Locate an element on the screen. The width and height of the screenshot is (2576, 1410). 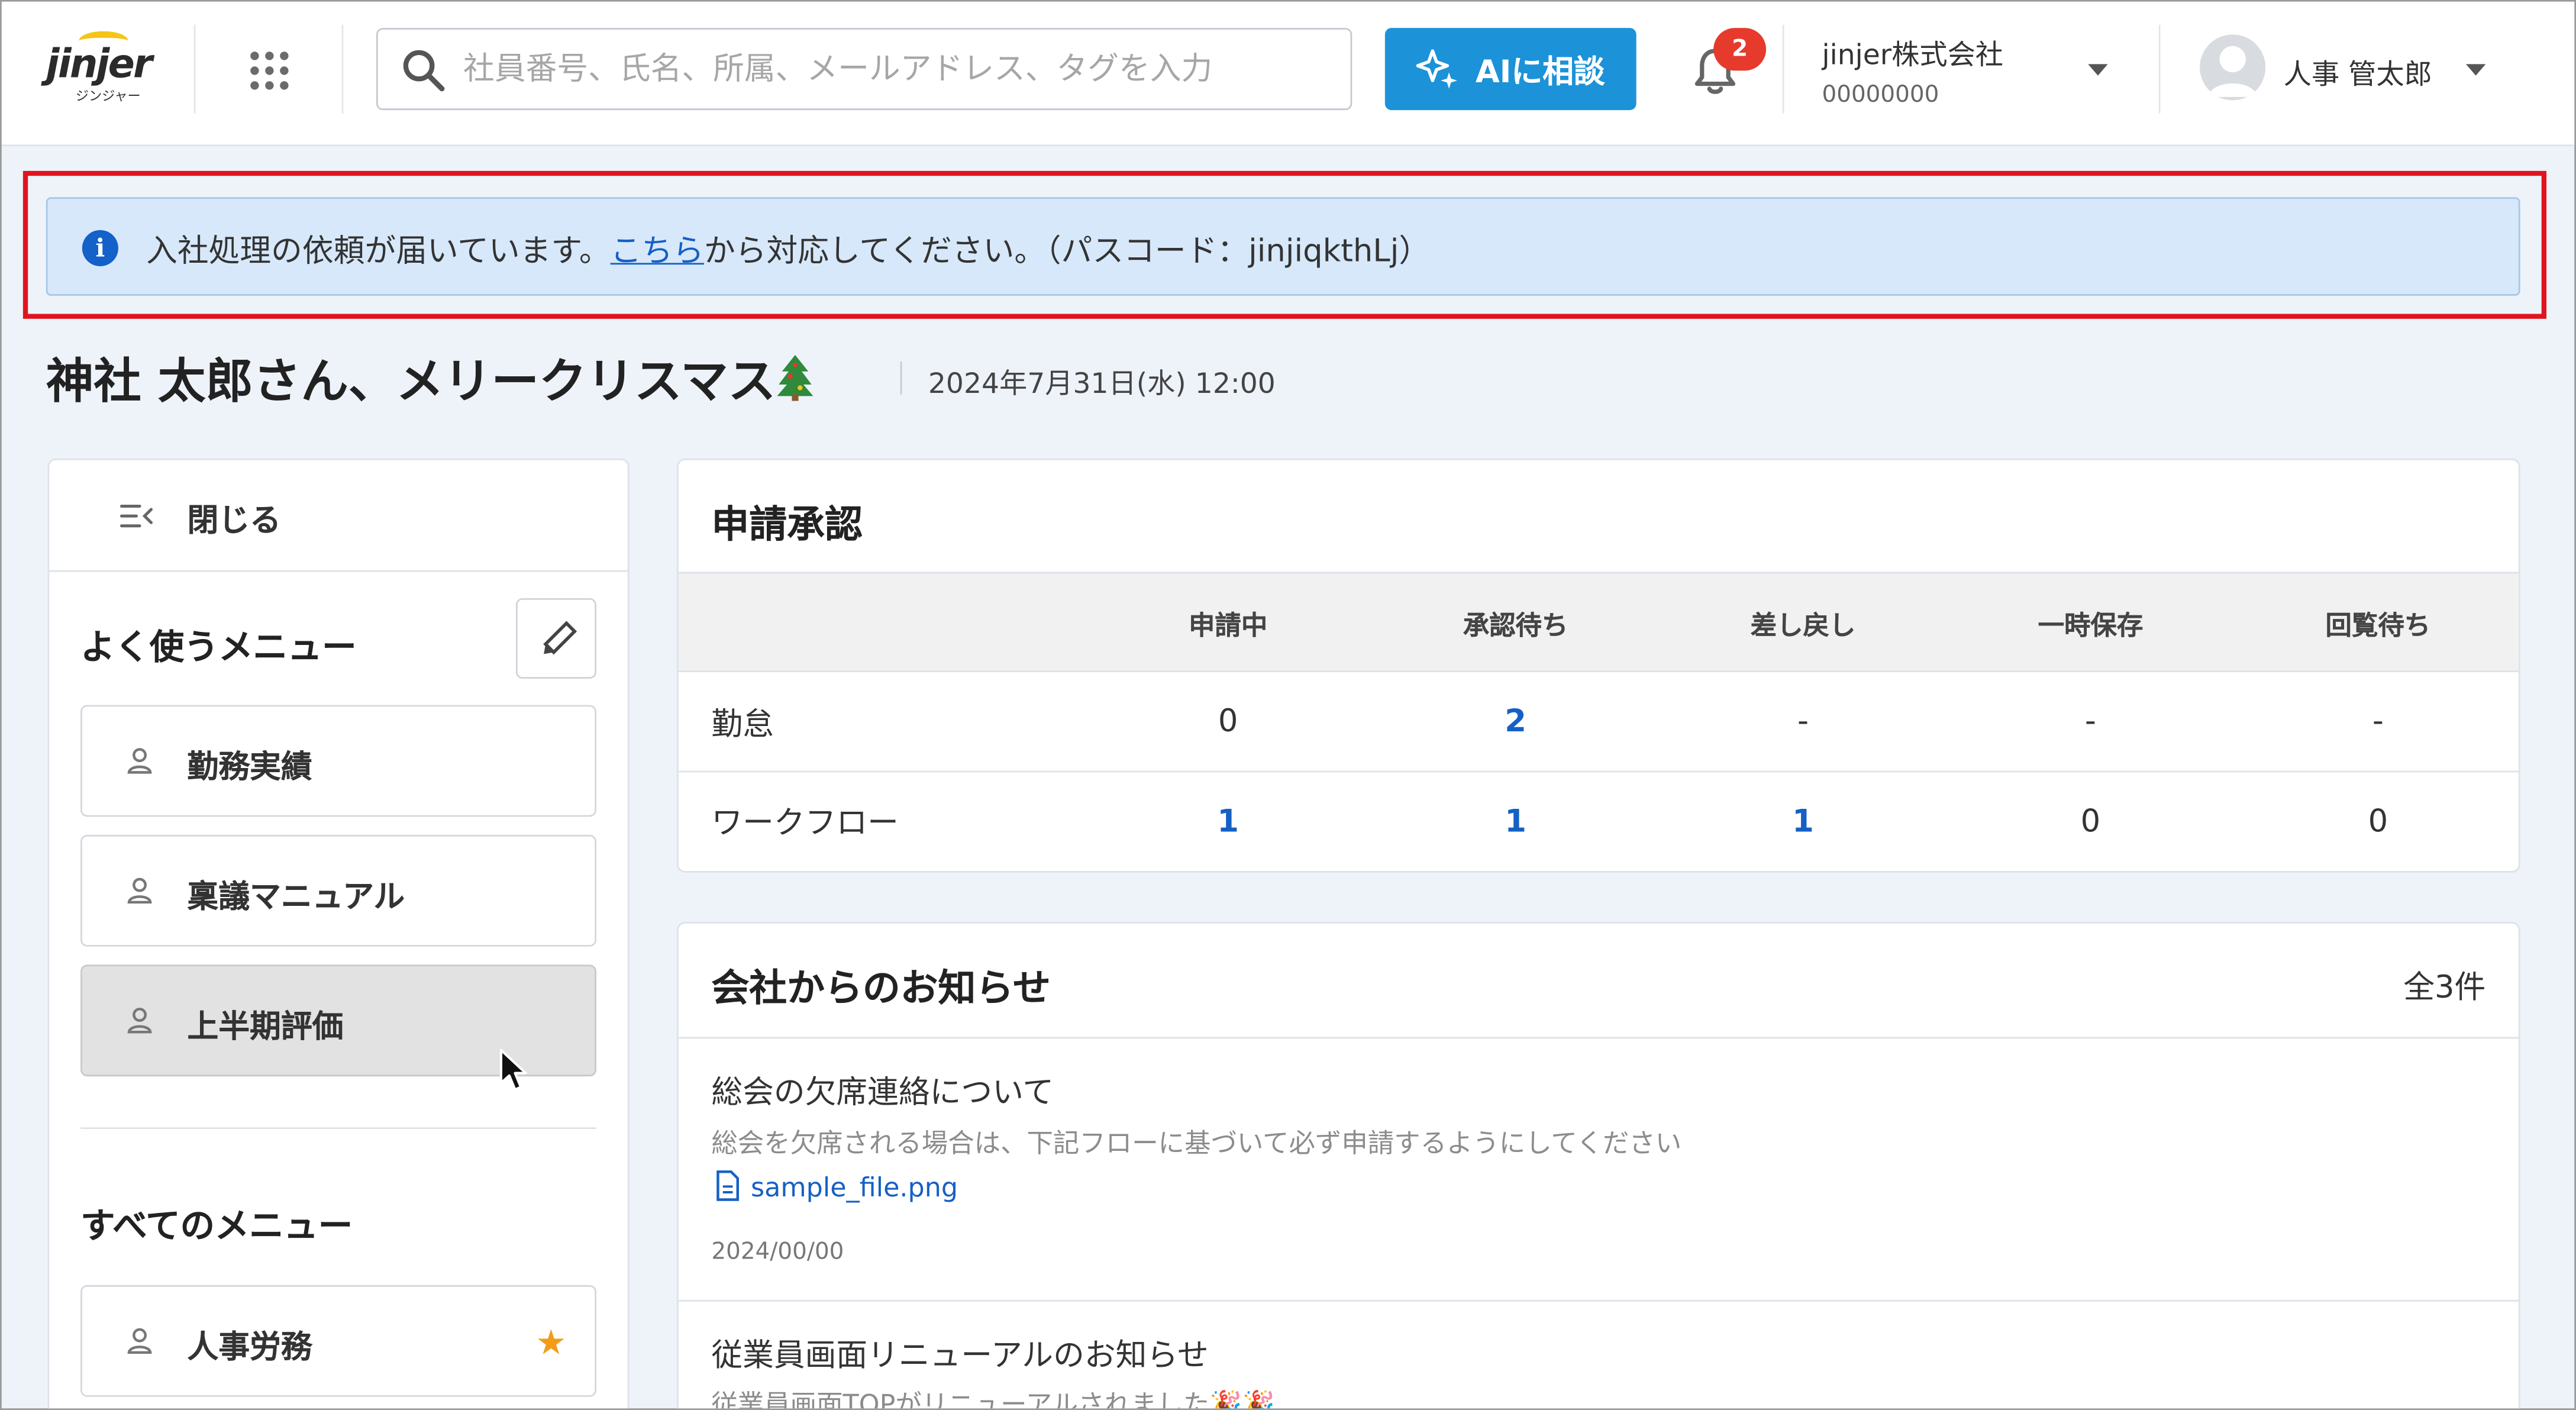
ai-consult-button: AIに相談 is located at coordinates (1510, 69).